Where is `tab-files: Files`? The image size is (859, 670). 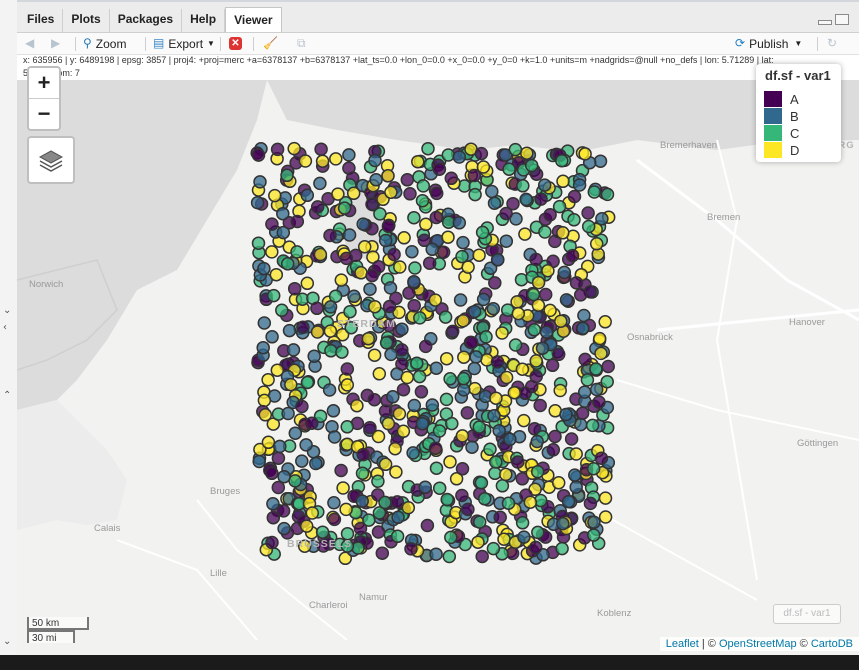 tab-files: Files is located at coordinates (41, 20).